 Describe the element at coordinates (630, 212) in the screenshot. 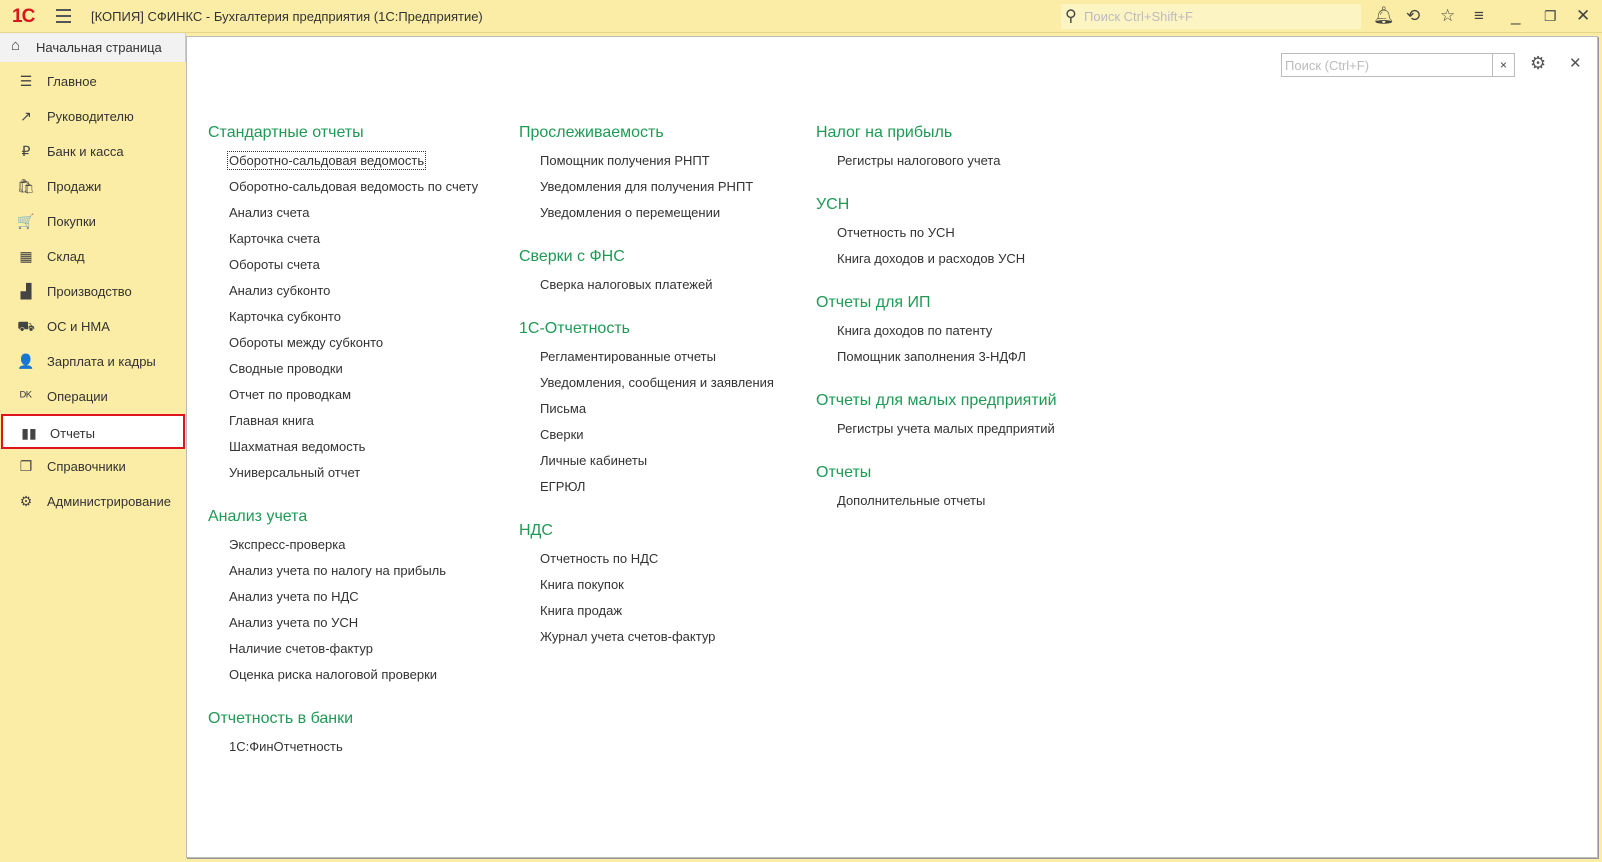

I see `report-link-label: Уведомления о перемещении` at that location.